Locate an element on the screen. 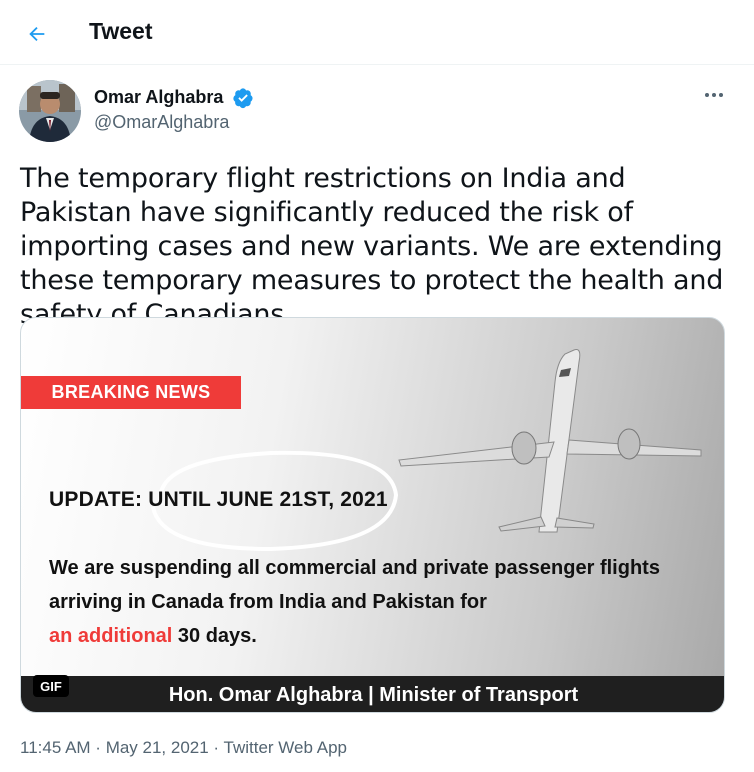  back-button is located at coordinates (37, 34).